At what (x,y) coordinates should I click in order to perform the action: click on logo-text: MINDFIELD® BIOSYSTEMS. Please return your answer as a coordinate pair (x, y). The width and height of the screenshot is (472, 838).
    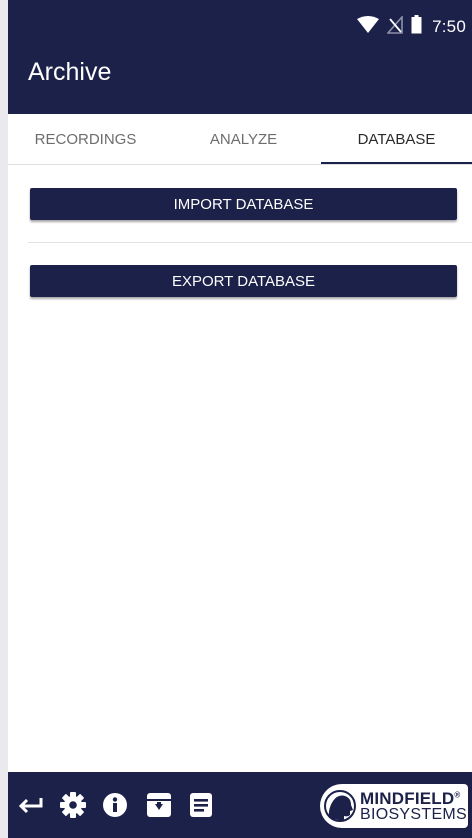
    Looking at the image, I should click on (413, 806).